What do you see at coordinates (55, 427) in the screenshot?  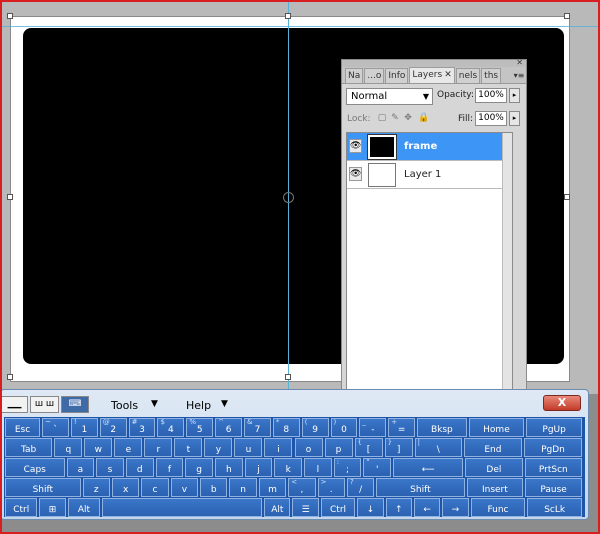 I see `key-symbol: ~ `` at bounding box center [55, 427].